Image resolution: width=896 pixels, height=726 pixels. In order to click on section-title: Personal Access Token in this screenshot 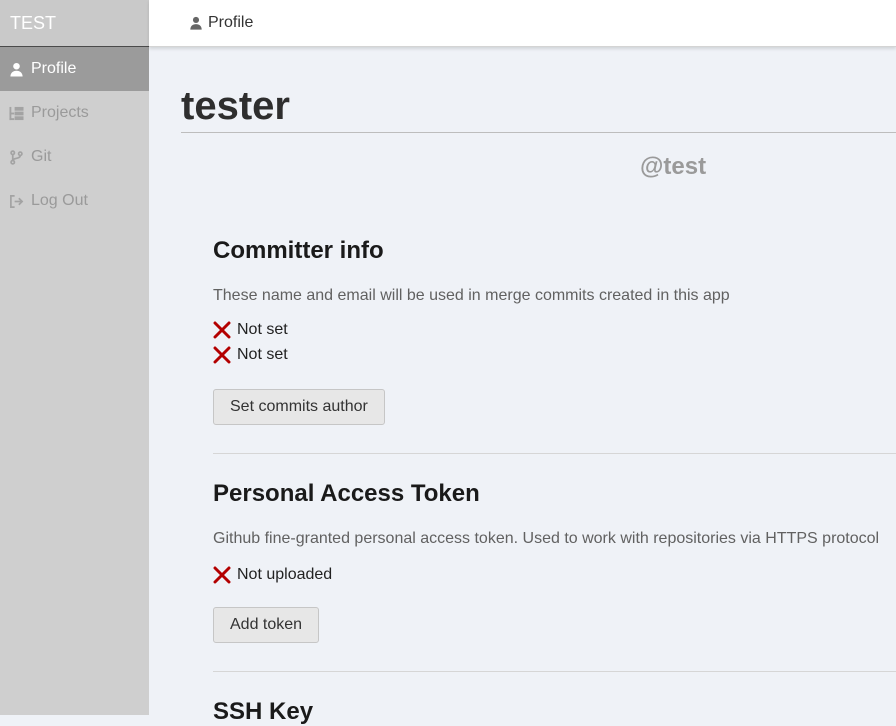, I will do `click(346, 493)`.